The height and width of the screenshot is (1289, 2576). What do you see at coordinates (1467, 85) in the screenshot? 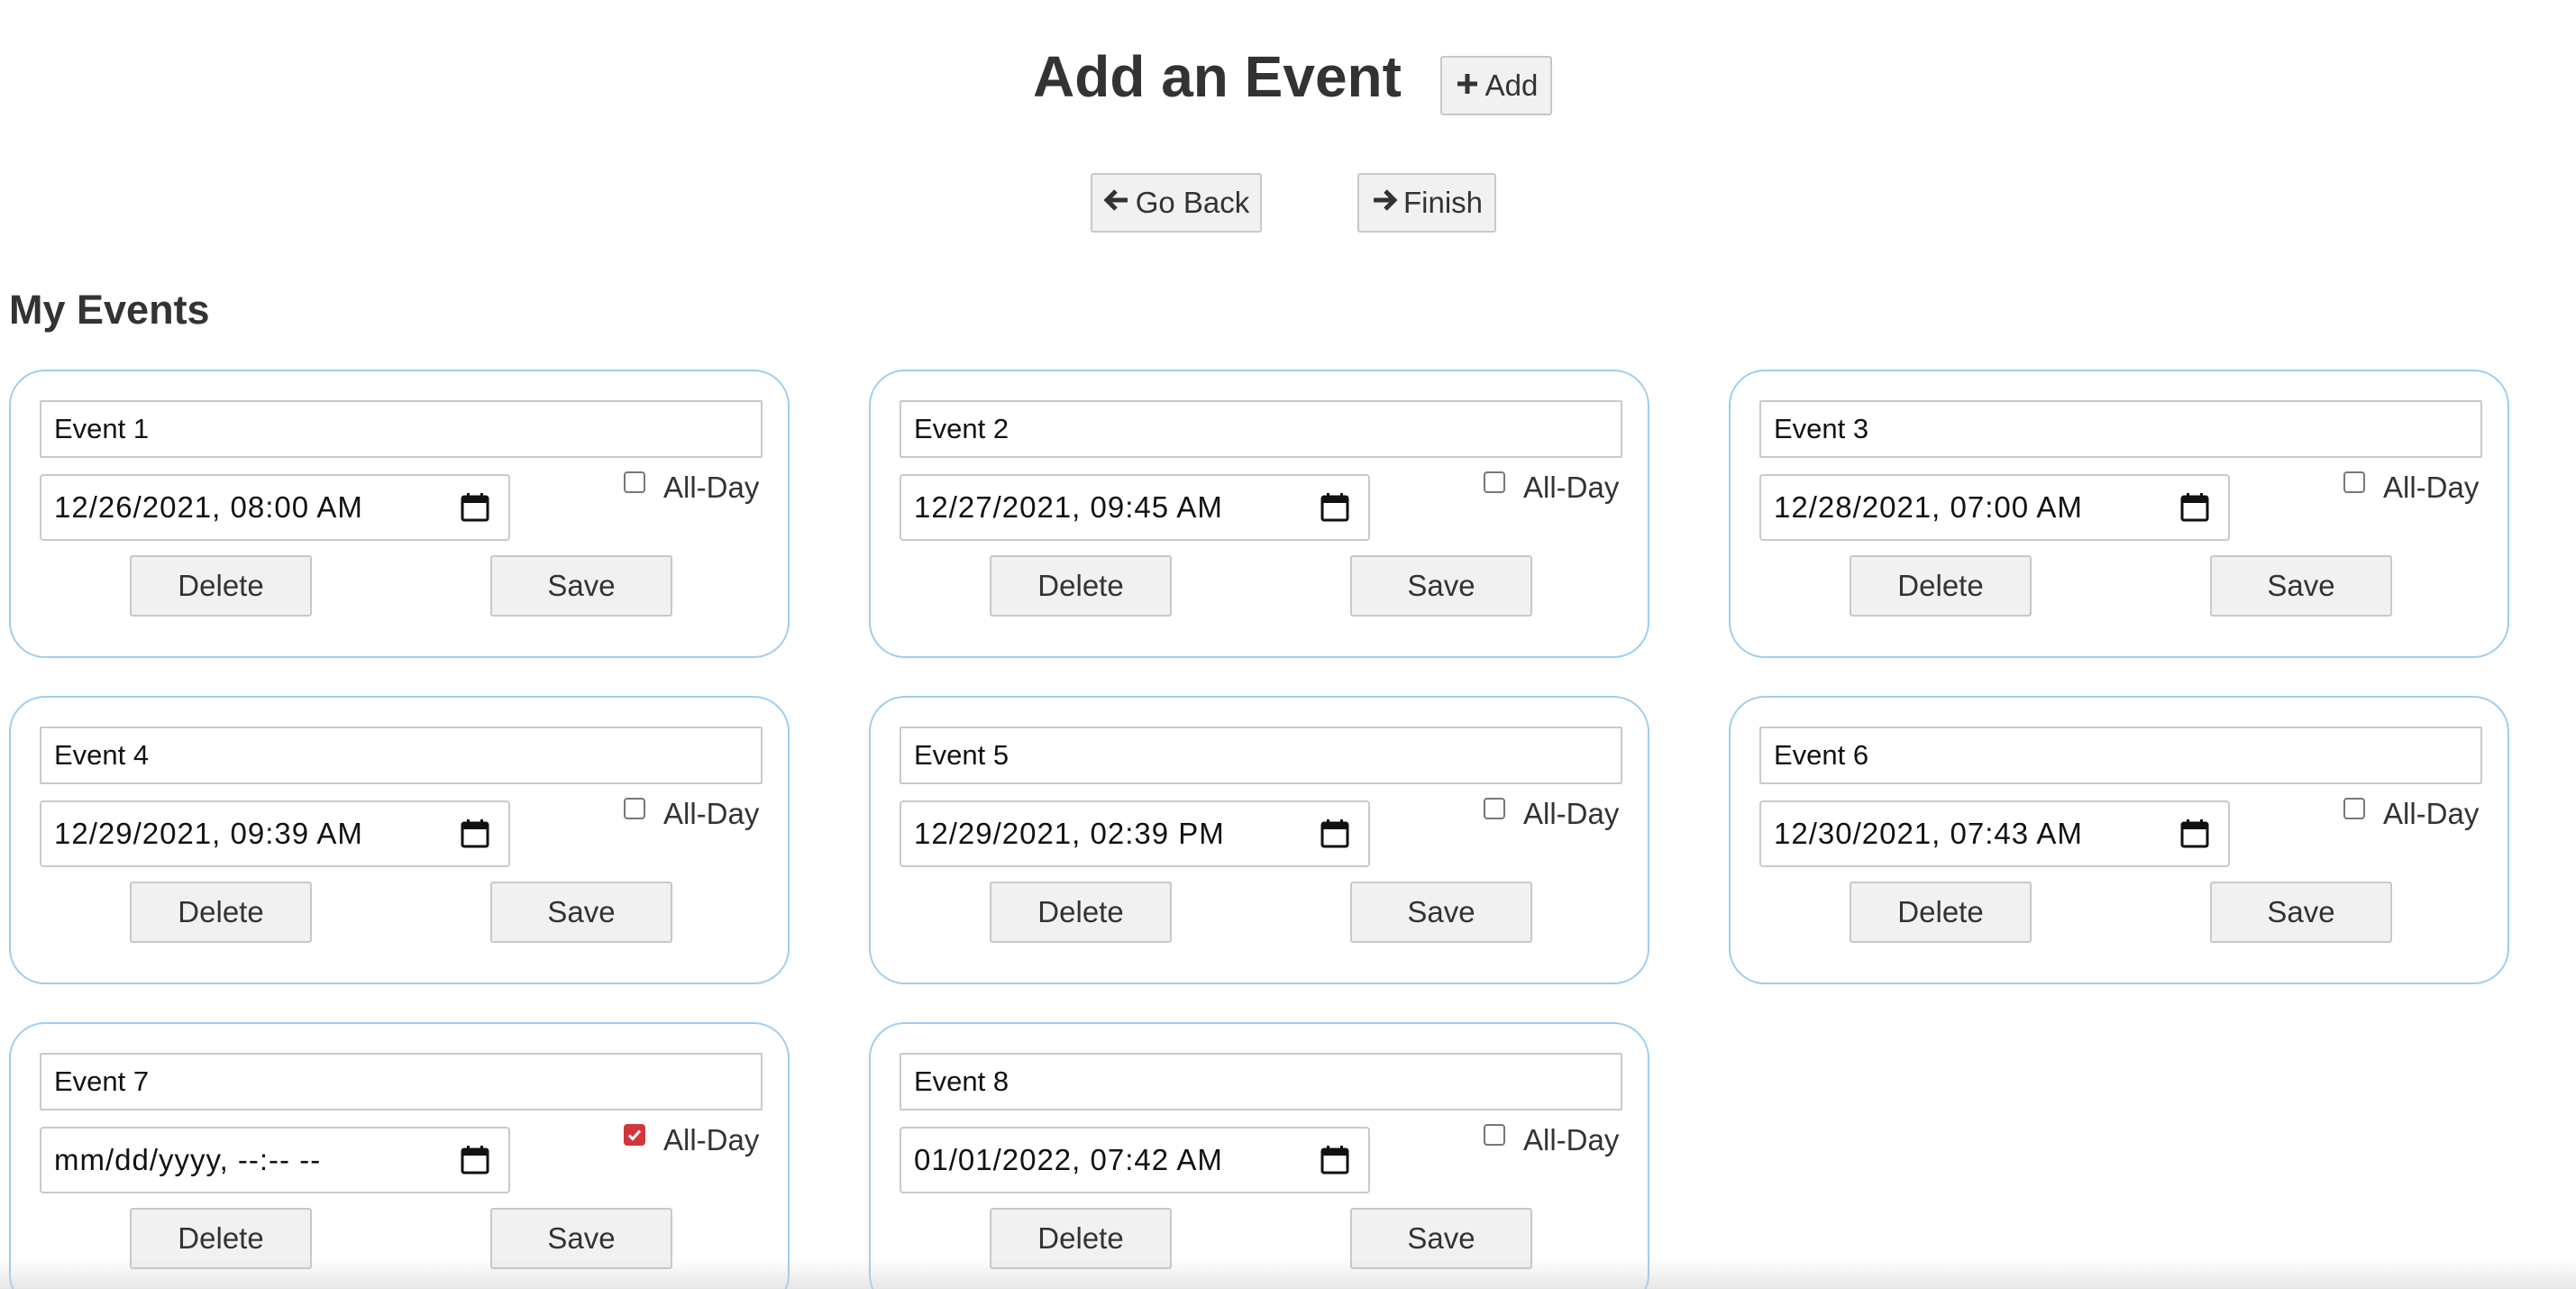
I see `plus-icon` at bounding box center [1467, 85].